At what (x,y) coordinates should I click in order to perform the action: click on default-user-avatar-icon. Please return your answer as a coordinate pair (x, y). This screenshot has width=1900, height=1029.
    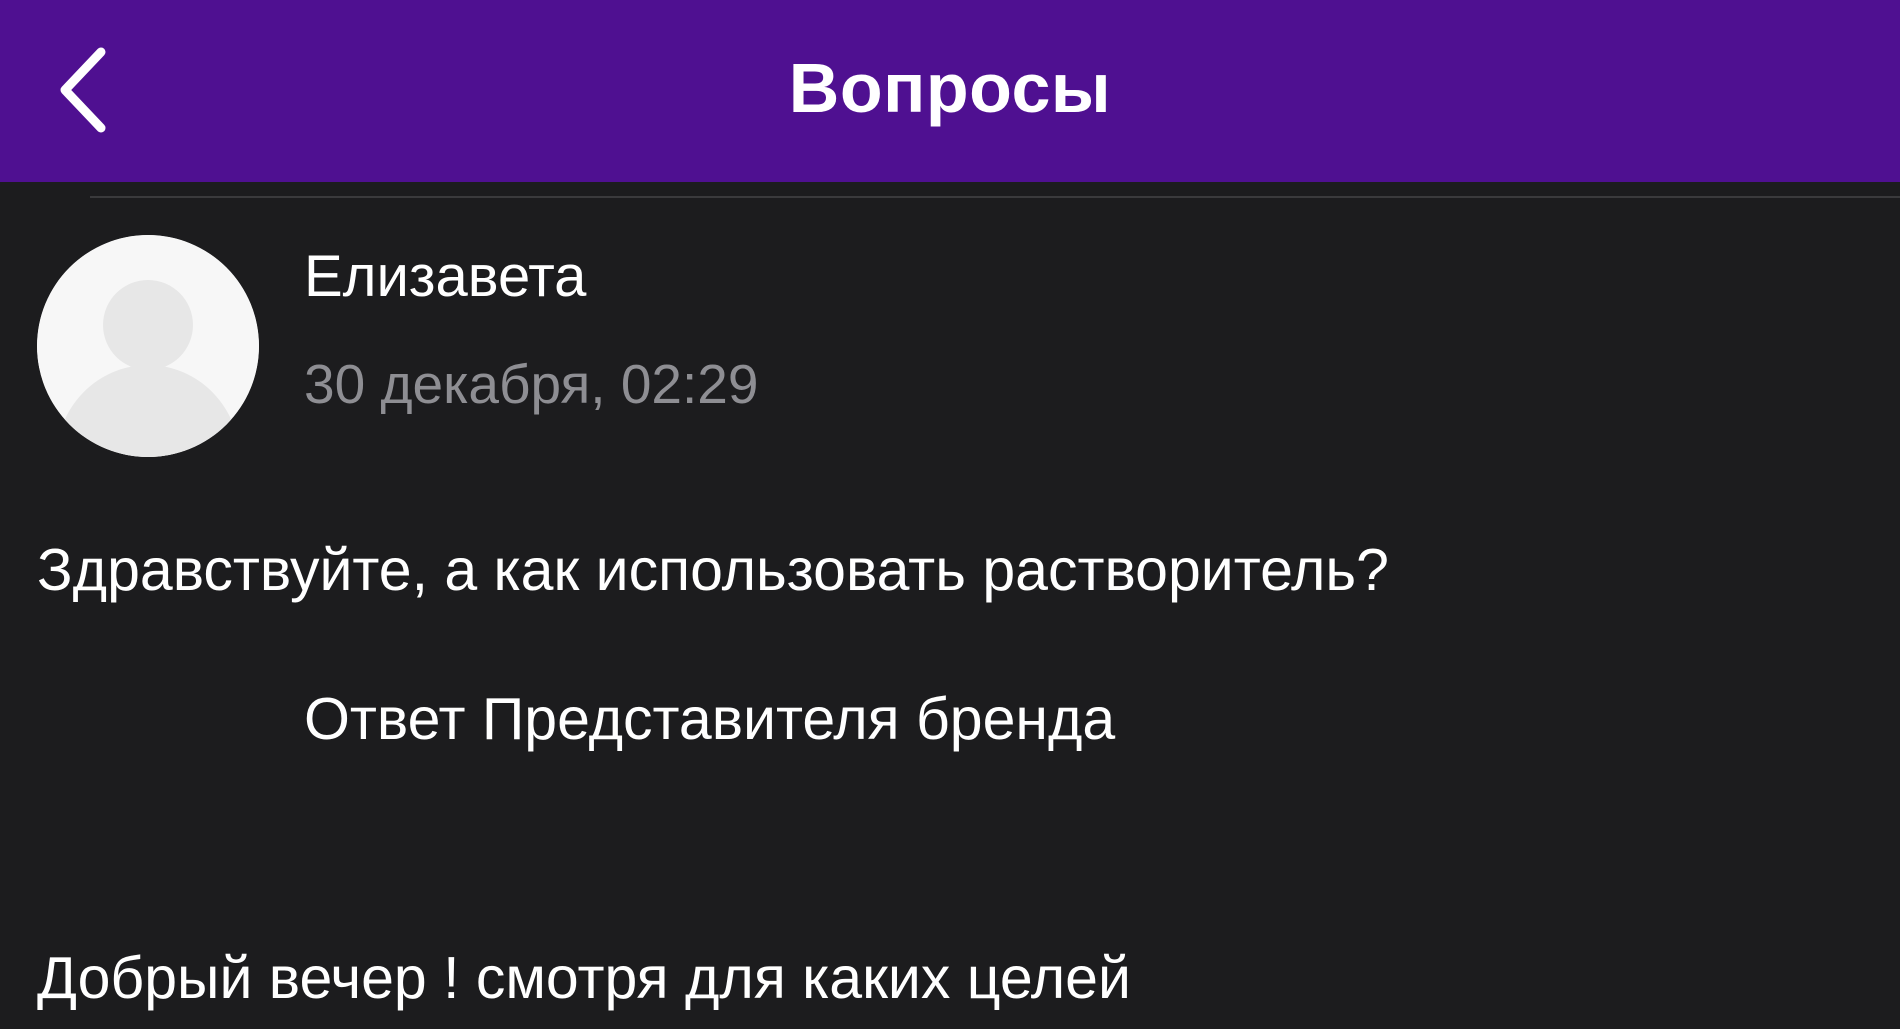
    Looking at the image, I should click on (148, 346).